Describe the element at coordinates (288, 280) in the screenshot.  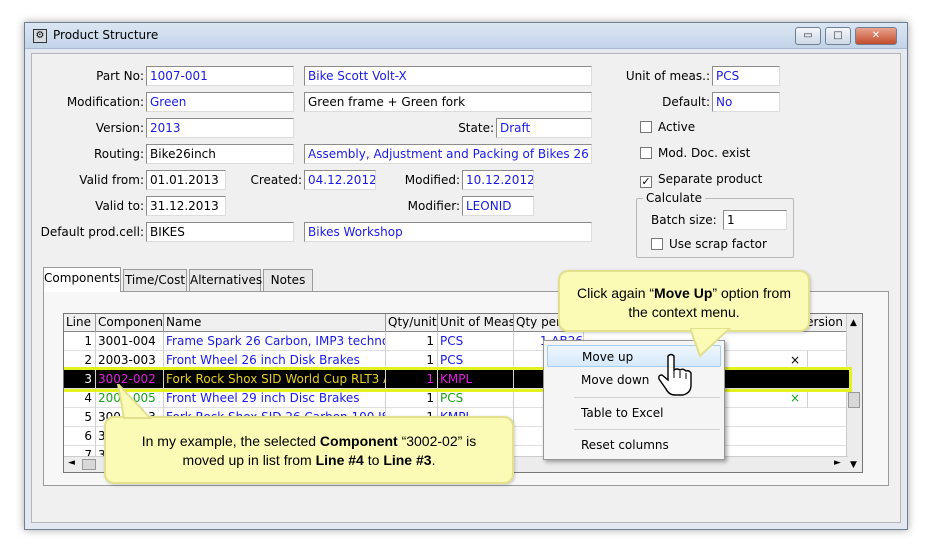
I see `tab-notes: Notes` at that location.